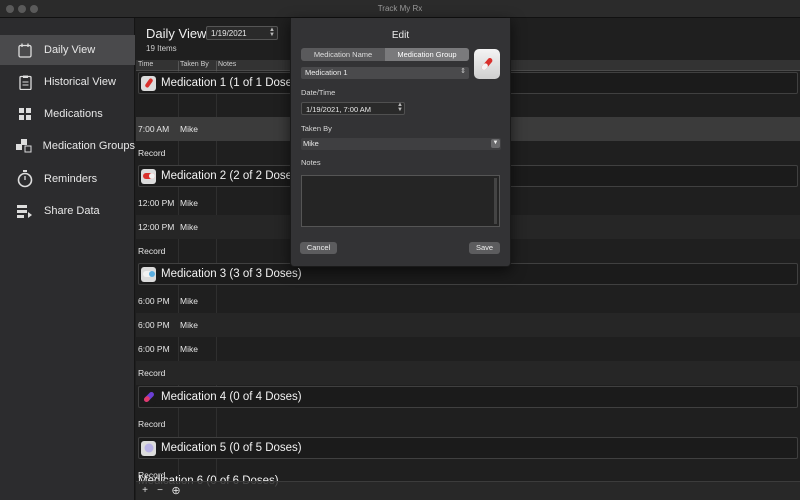  Describe the element at coordinates (400, 107) in the screenshot. I see `datetime-stepper: ▲ ▼` at that location.